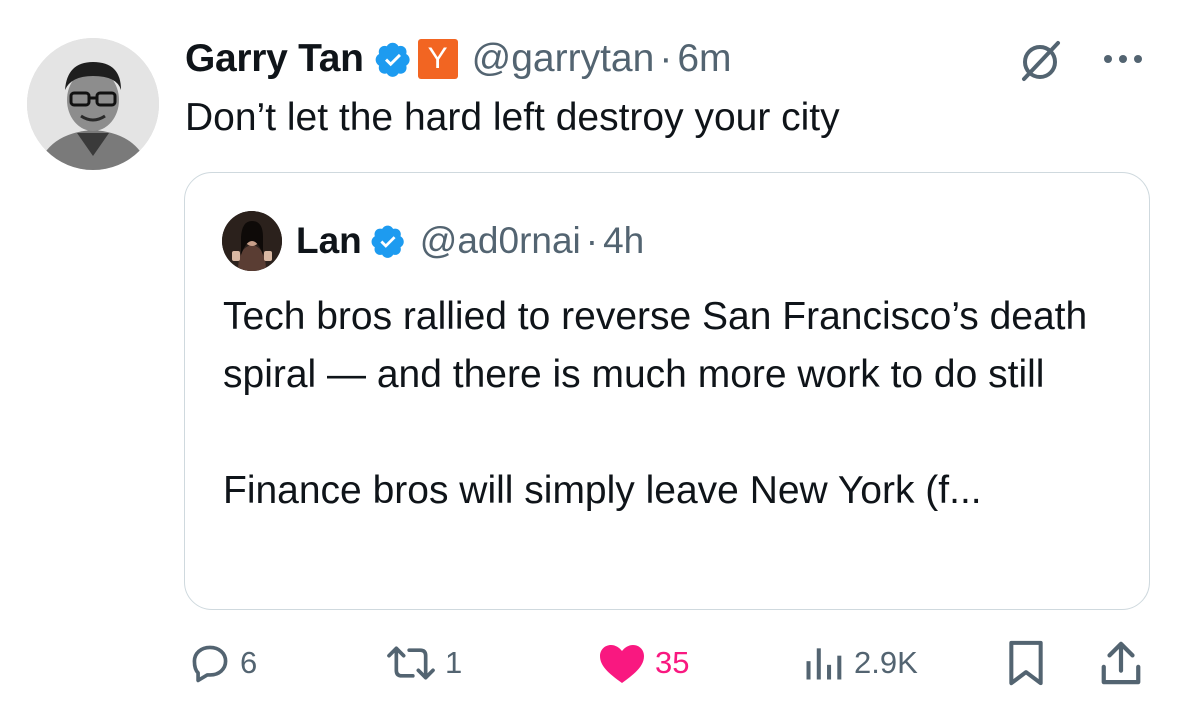 Image resolution: width=1179 pixels, height=714 pixels. I want to click on like-button: 35, so click(643, 663).